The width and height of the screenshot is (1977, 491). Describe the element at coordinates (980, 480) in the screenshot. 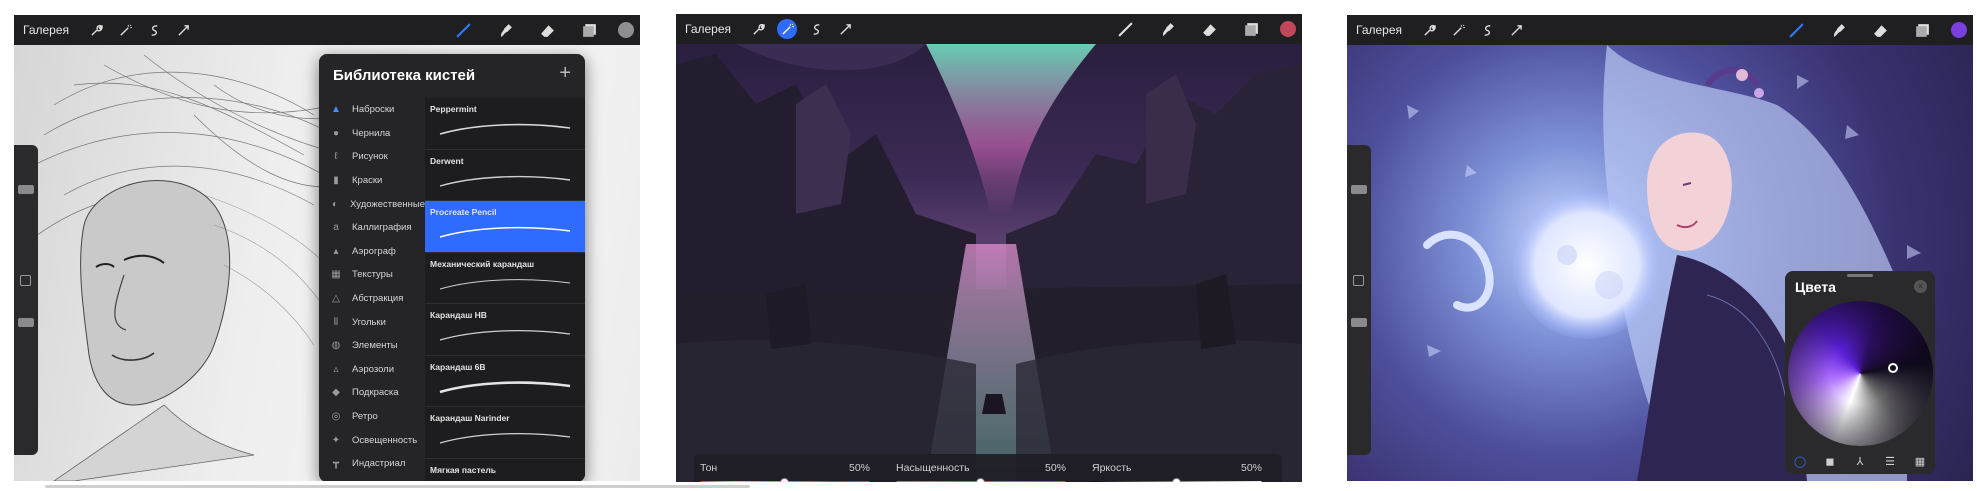

I see `saturation-slider-knob` at that location.